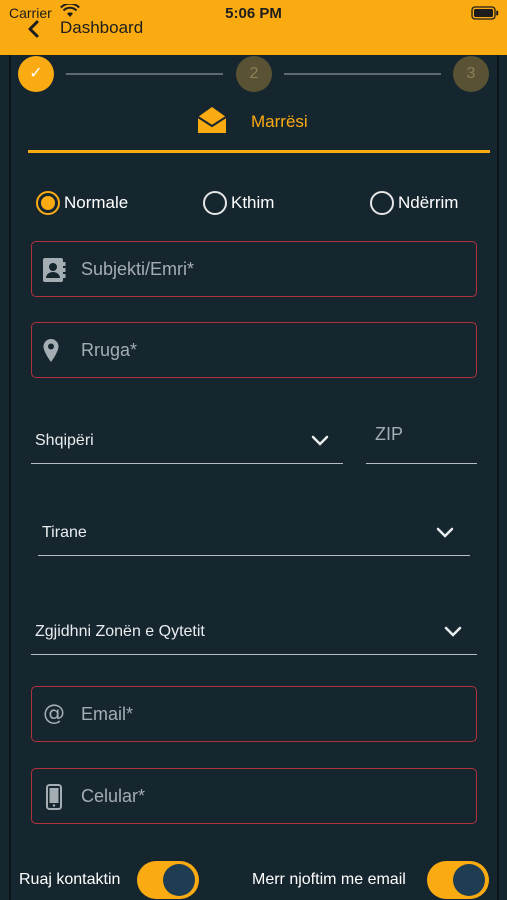 This screenshot has height=900, width=507. I want to click on radio-option-nderrim: Ndërrim, so click(414, 203).